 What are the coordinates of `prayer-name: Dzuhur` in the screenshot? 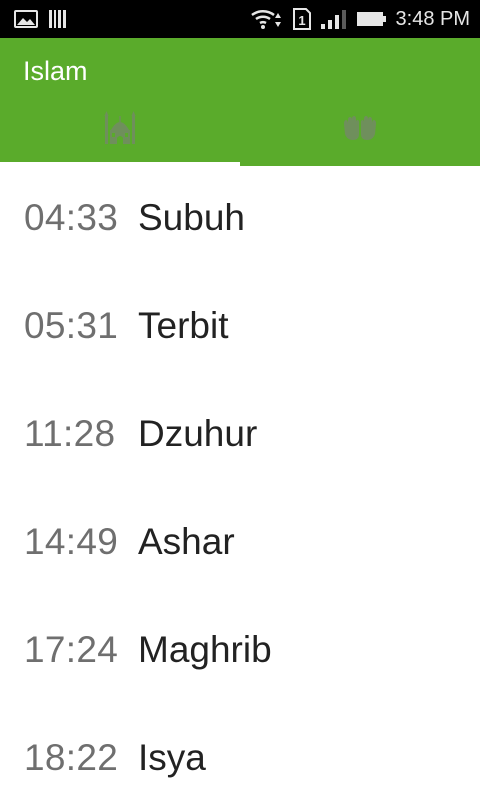 It's located at (198, 433).